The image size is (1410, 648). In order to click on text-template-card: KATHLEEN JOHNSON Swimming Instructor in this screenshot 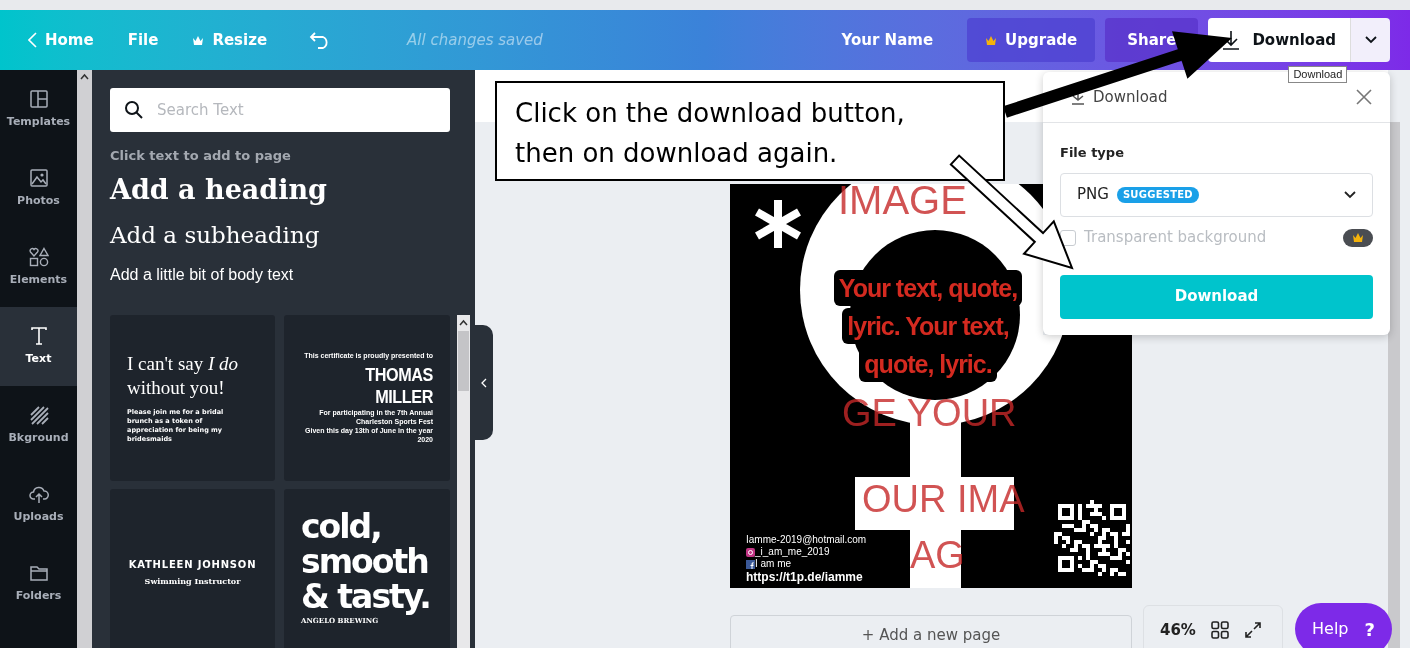, I will do `click(192, 568)`.